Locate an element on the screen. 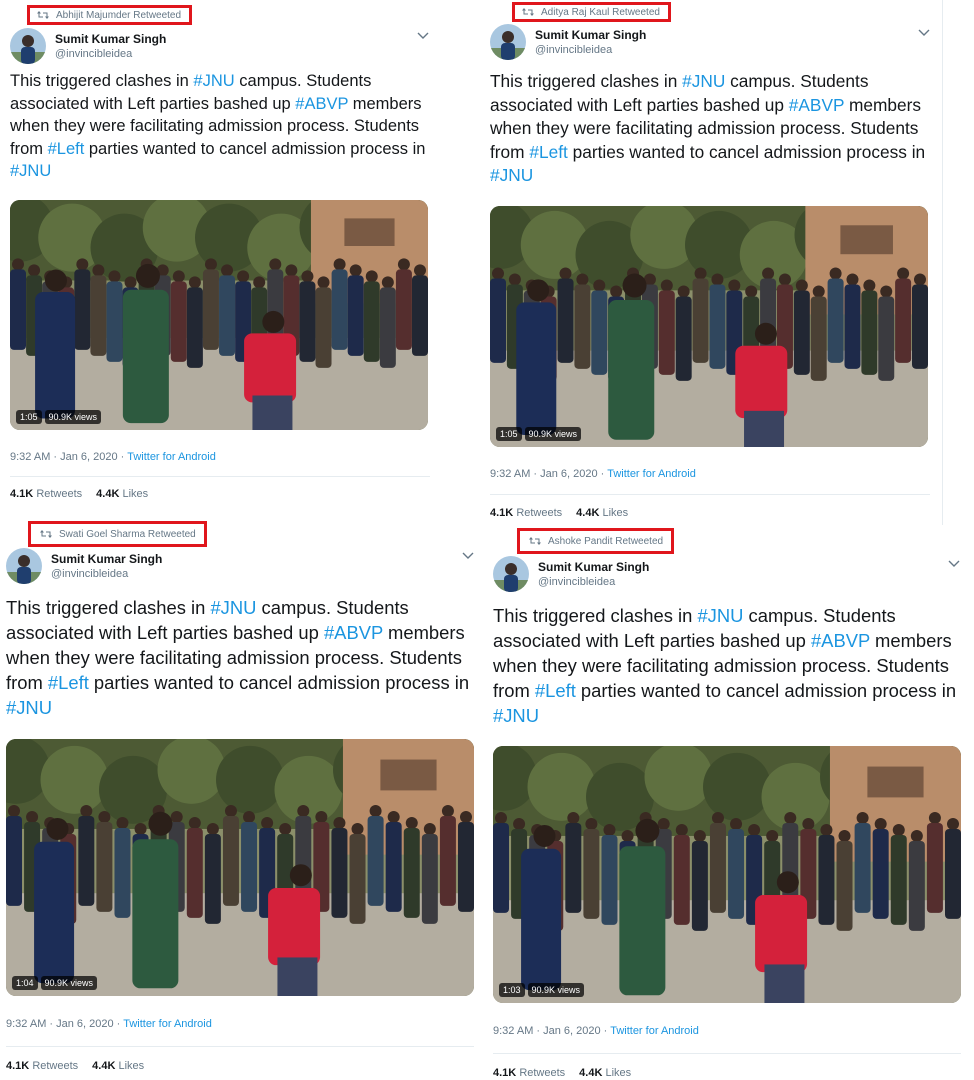 The image size is (974, 1080). video-player: 1:04 90.9K views is located at coordinates (240, 867).